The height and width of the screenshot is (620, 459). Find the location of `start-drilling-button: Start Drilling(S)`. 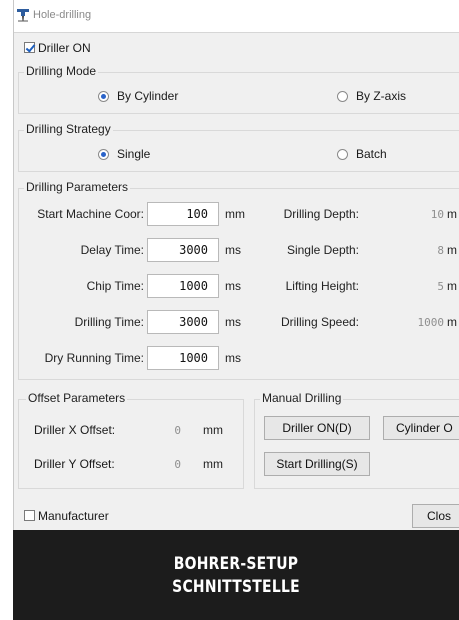

start-drilling-button: Start Drilling(S) is located at coordinates (317, 464).